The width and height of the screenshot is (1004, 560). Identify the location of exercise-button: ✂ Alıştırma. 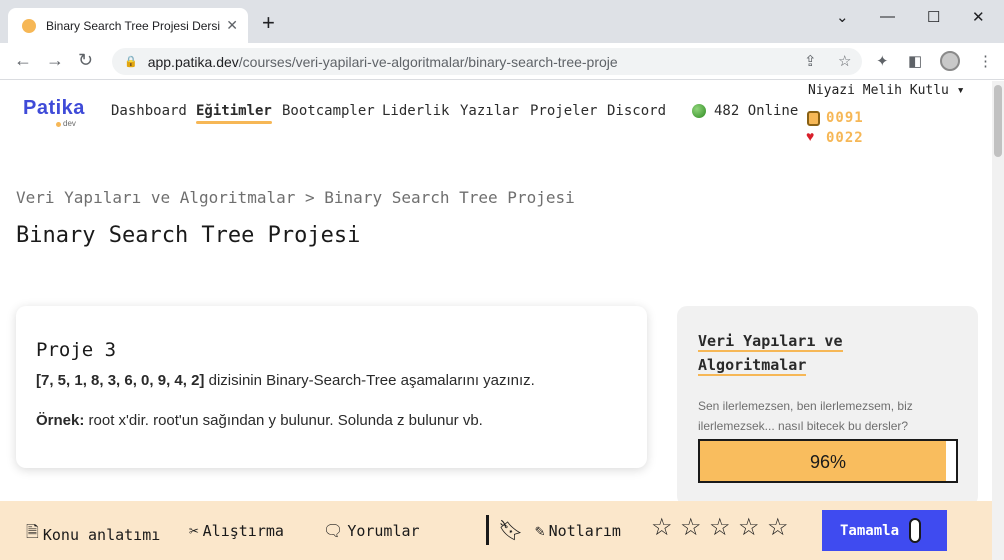
(236, 530).